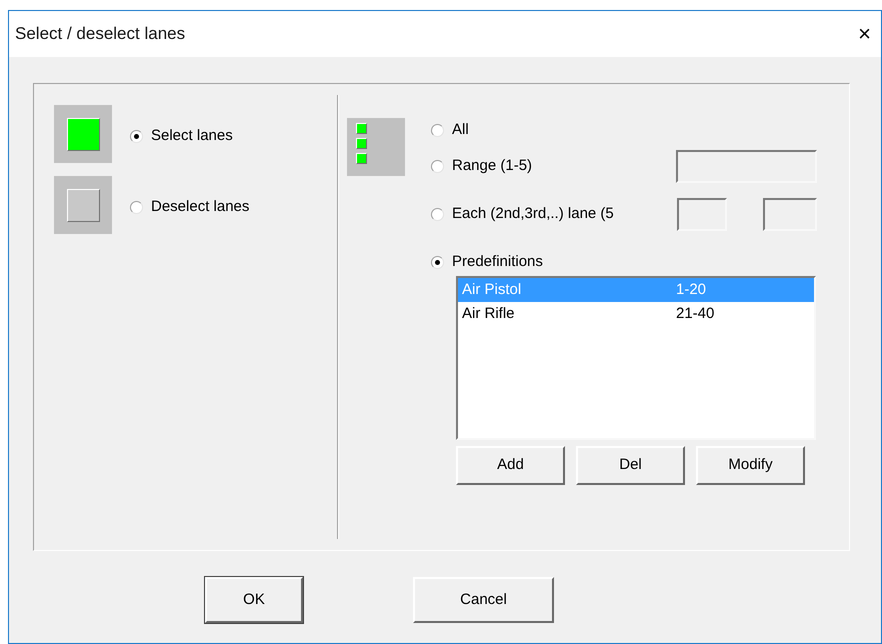 The image size is (882, 644). What do you see at coordinates (790, 214) in the screenshot?
I see `offset-field` at bounding box center [790, 214].